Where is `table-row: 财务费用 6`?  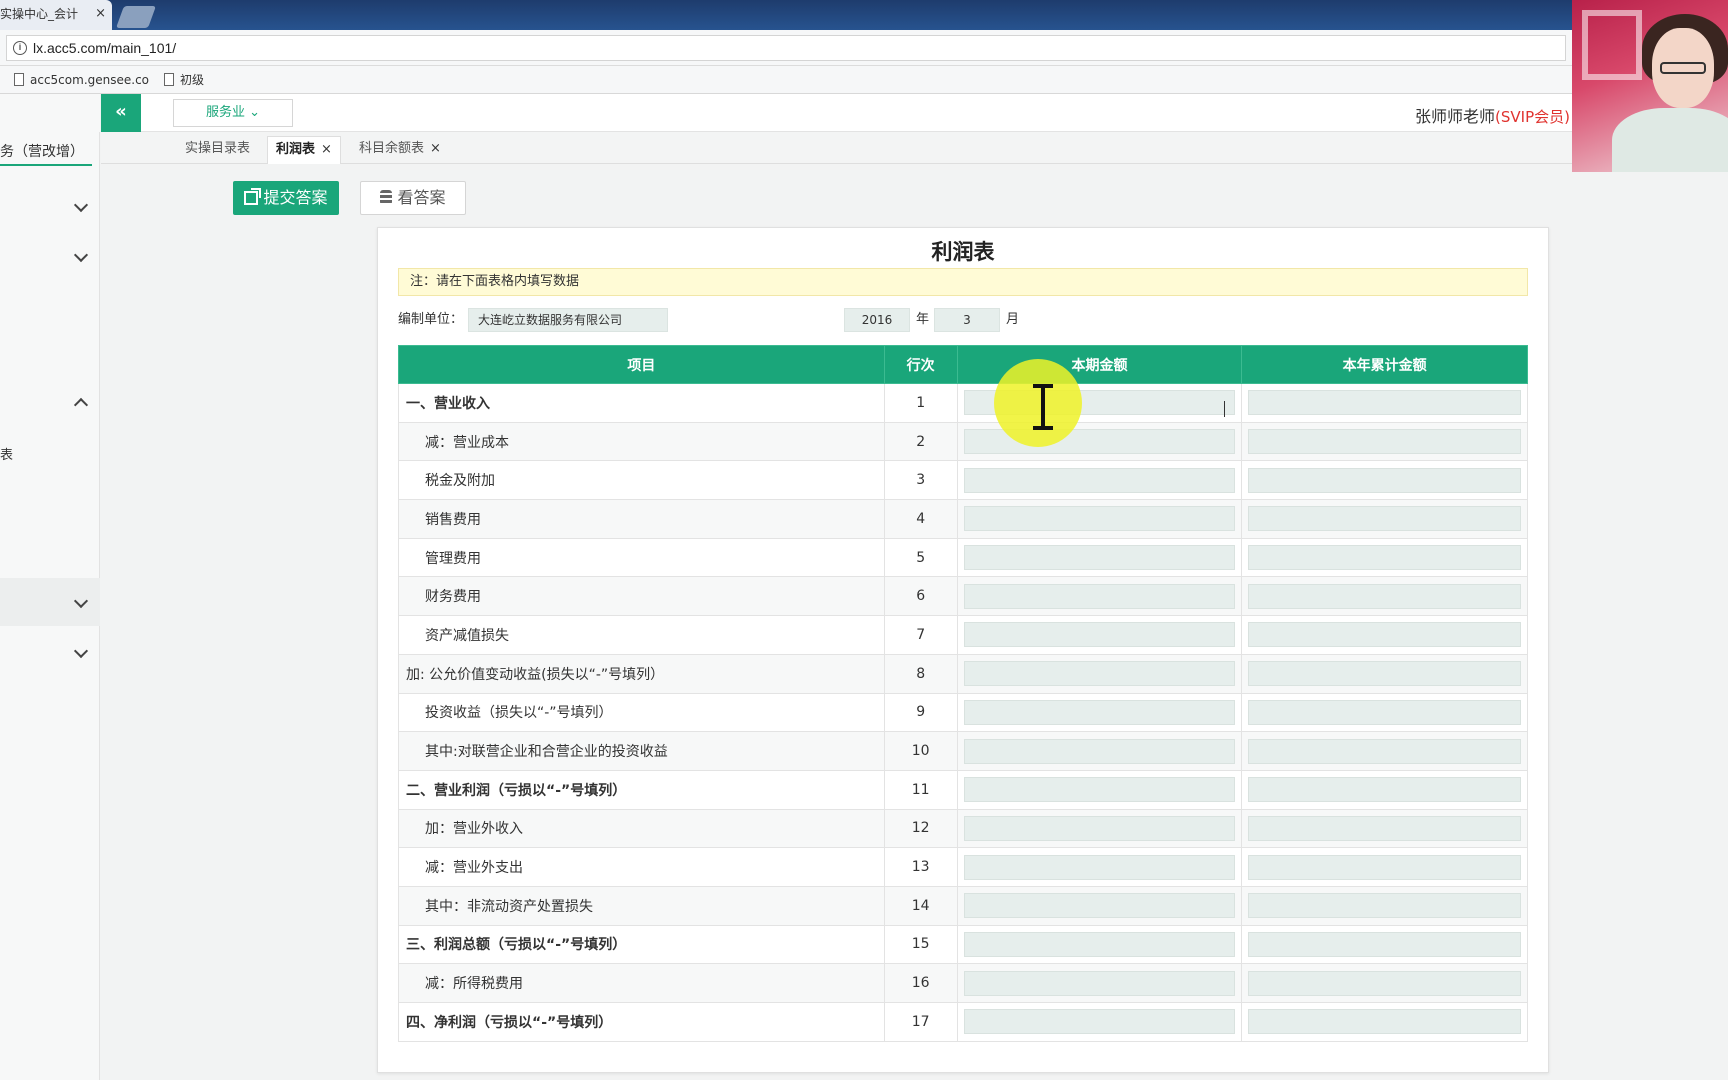
table-row: 财务费用 6 is located at coordinates (963, 596).